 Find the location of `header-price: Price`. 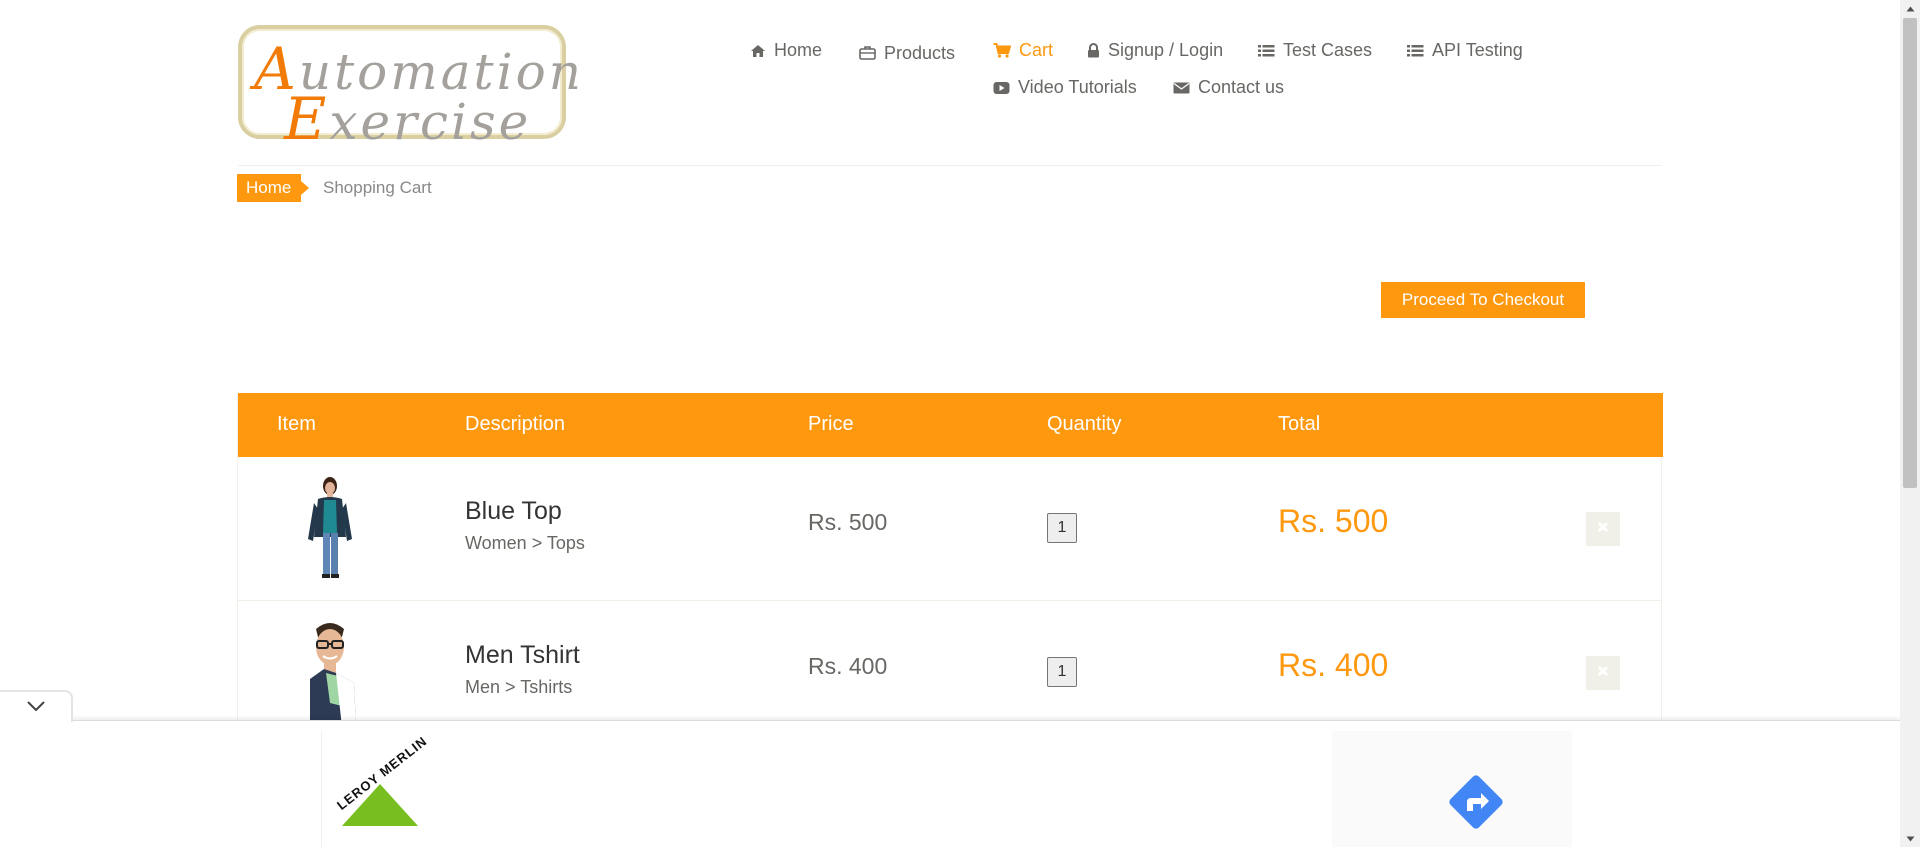

header-price: Price is located at coordinates (831, 424).